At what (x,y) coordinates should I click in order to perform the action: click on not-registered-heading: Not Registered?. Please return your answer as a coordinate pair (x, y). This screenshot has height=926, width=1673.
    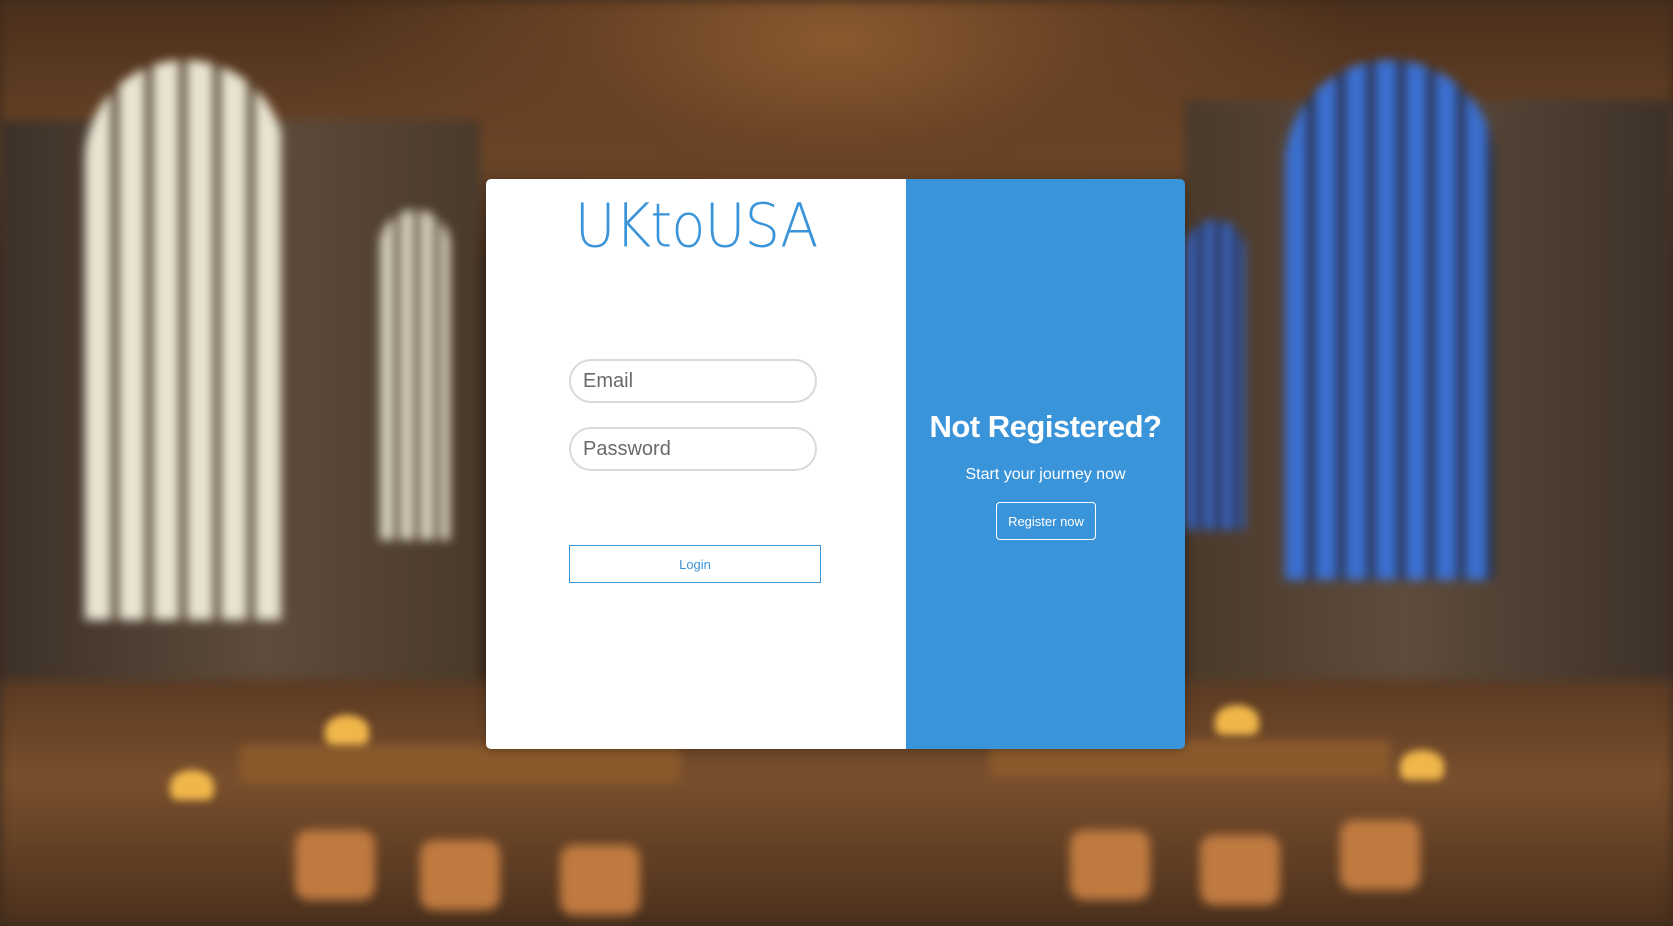
    Looking at the image, I should click on (1045, 426).